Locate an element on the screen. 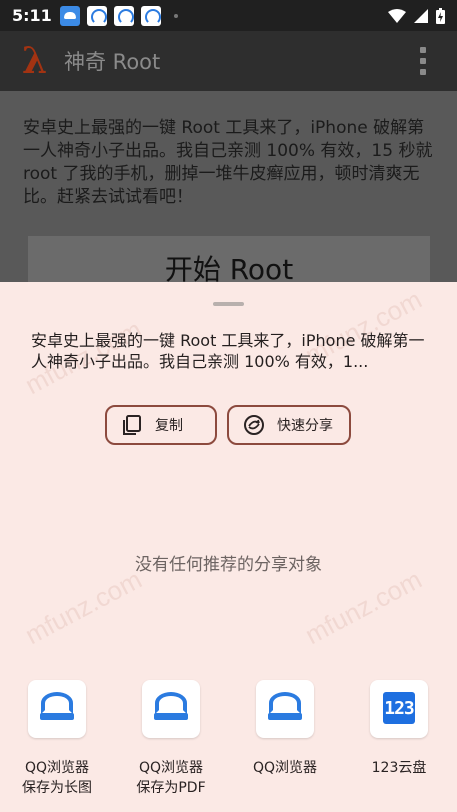 The height and width of the screenshot is (812, 457). app-title: 神奇 Root is located at coordinates (112, 62).